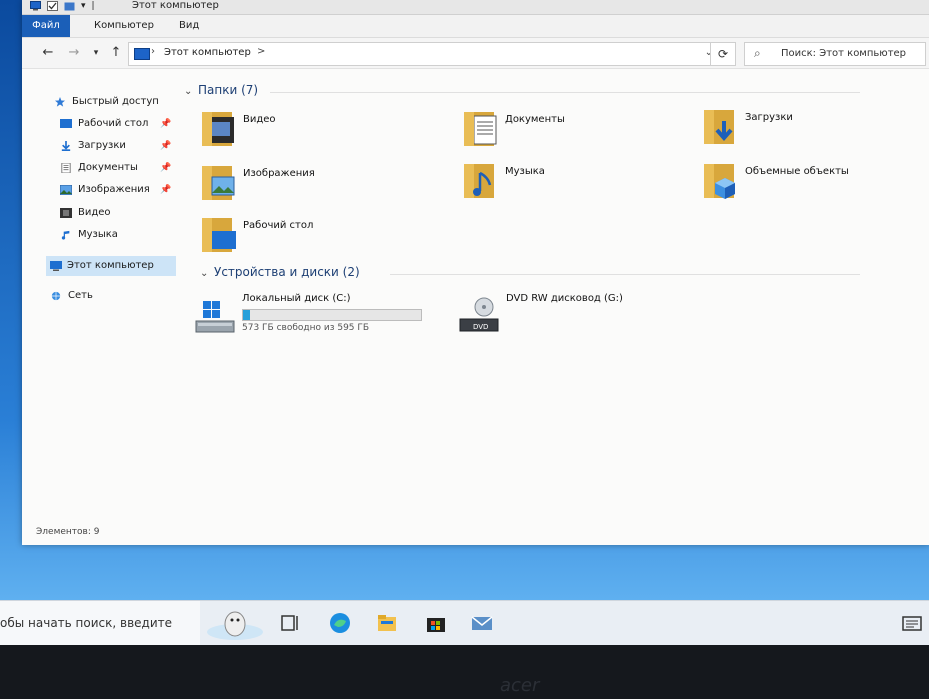 This screenshot has width=929, height=699. Describe the element at coordinates (65, 235) in the screenshot. I see `music-icon` at that location.